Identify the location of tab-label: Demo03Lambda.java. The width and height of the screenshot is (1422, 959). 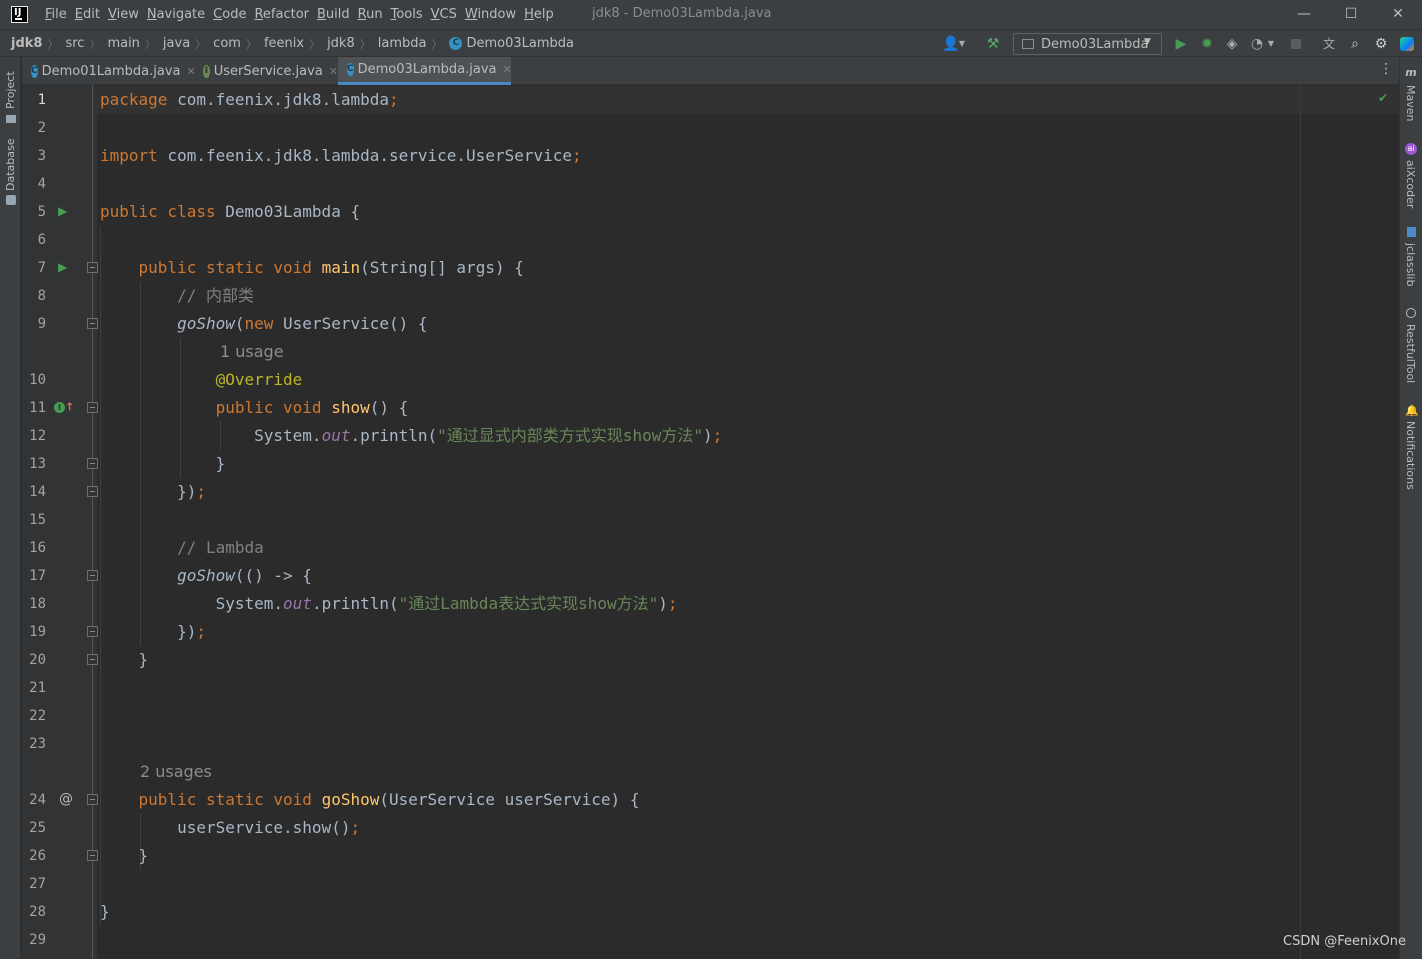
(427, 69).